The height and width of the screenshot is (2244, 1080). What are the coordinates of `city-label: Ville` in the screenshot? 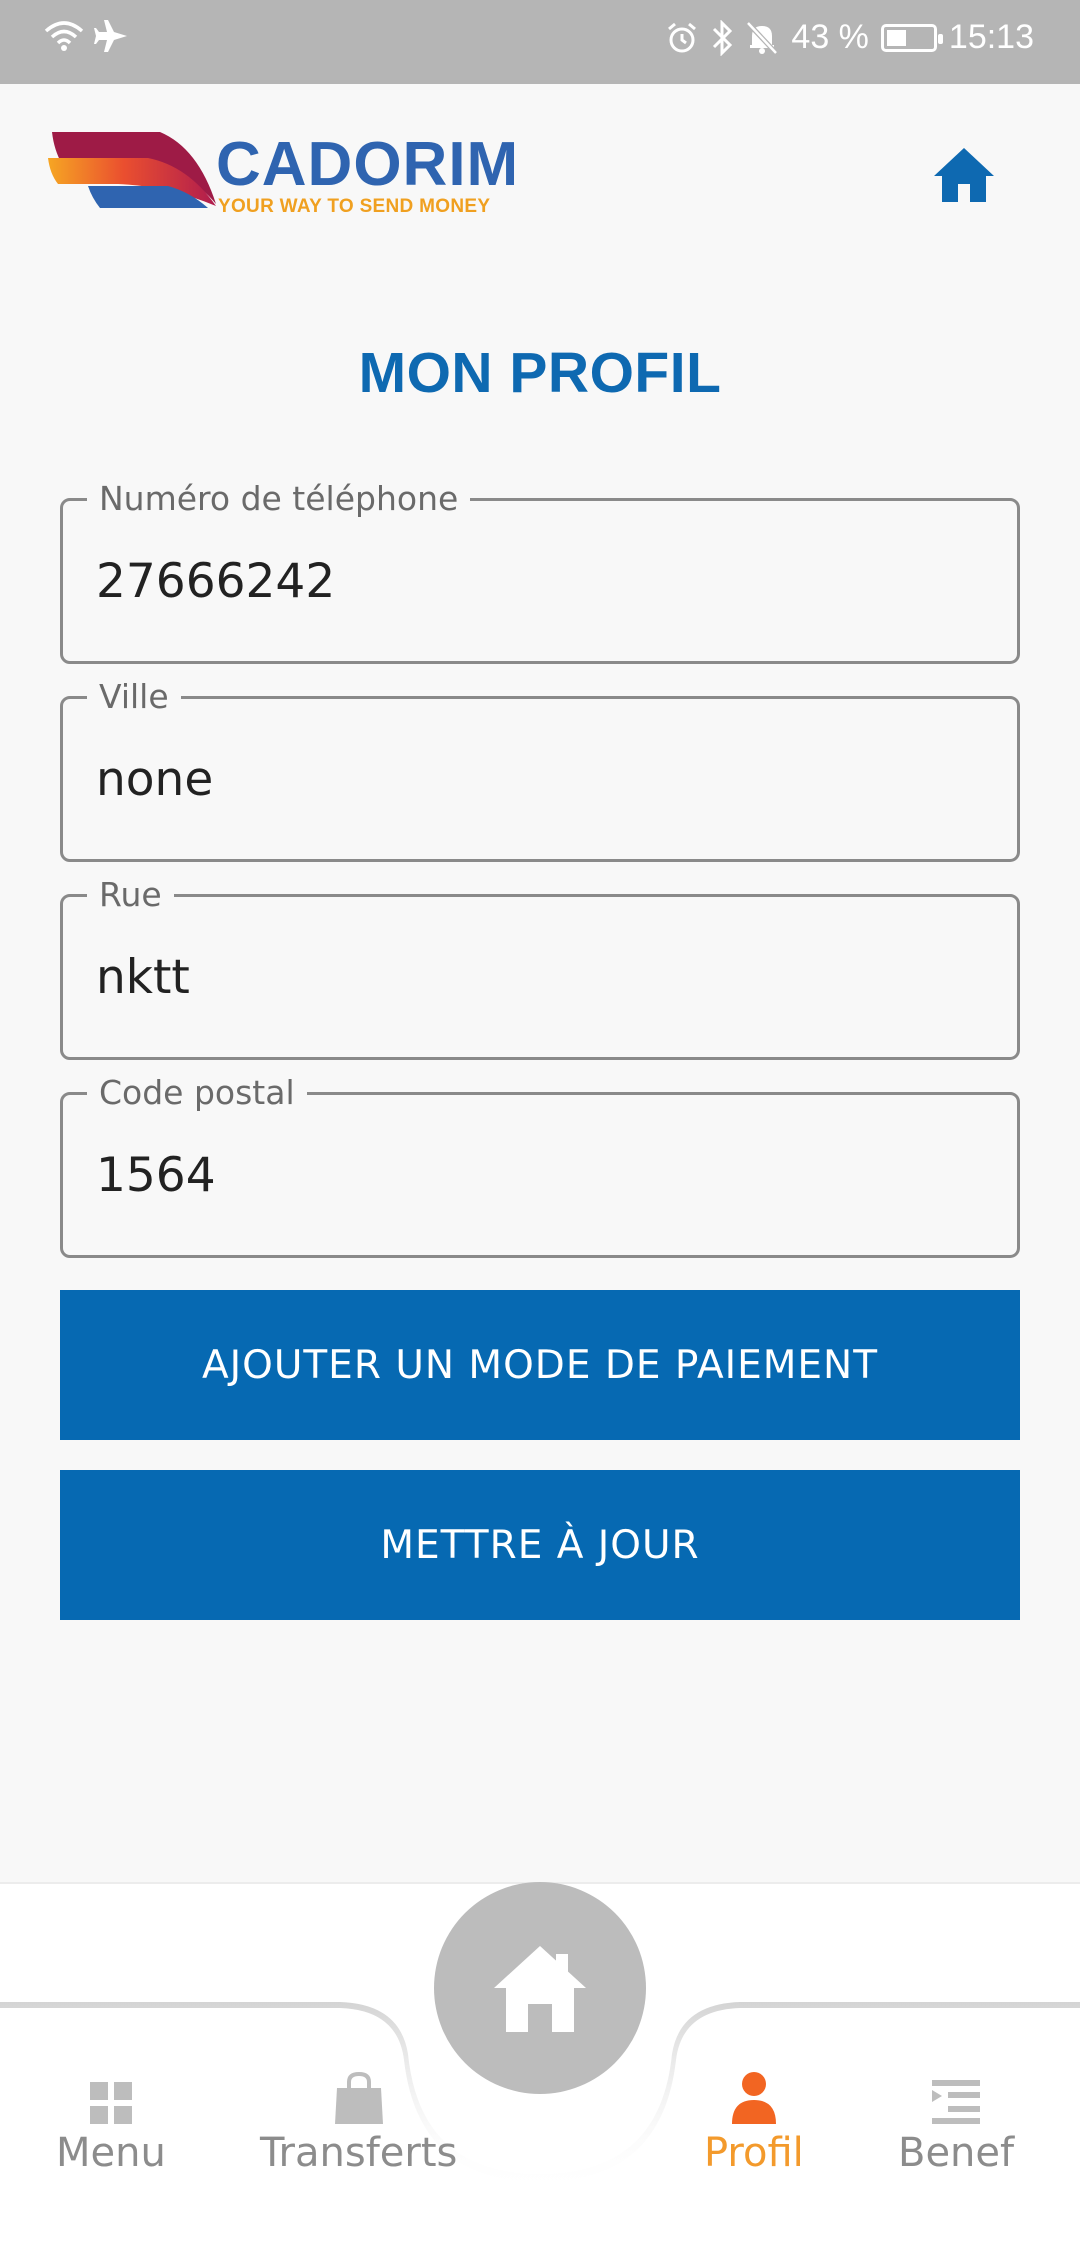 It's located at (134, 697).